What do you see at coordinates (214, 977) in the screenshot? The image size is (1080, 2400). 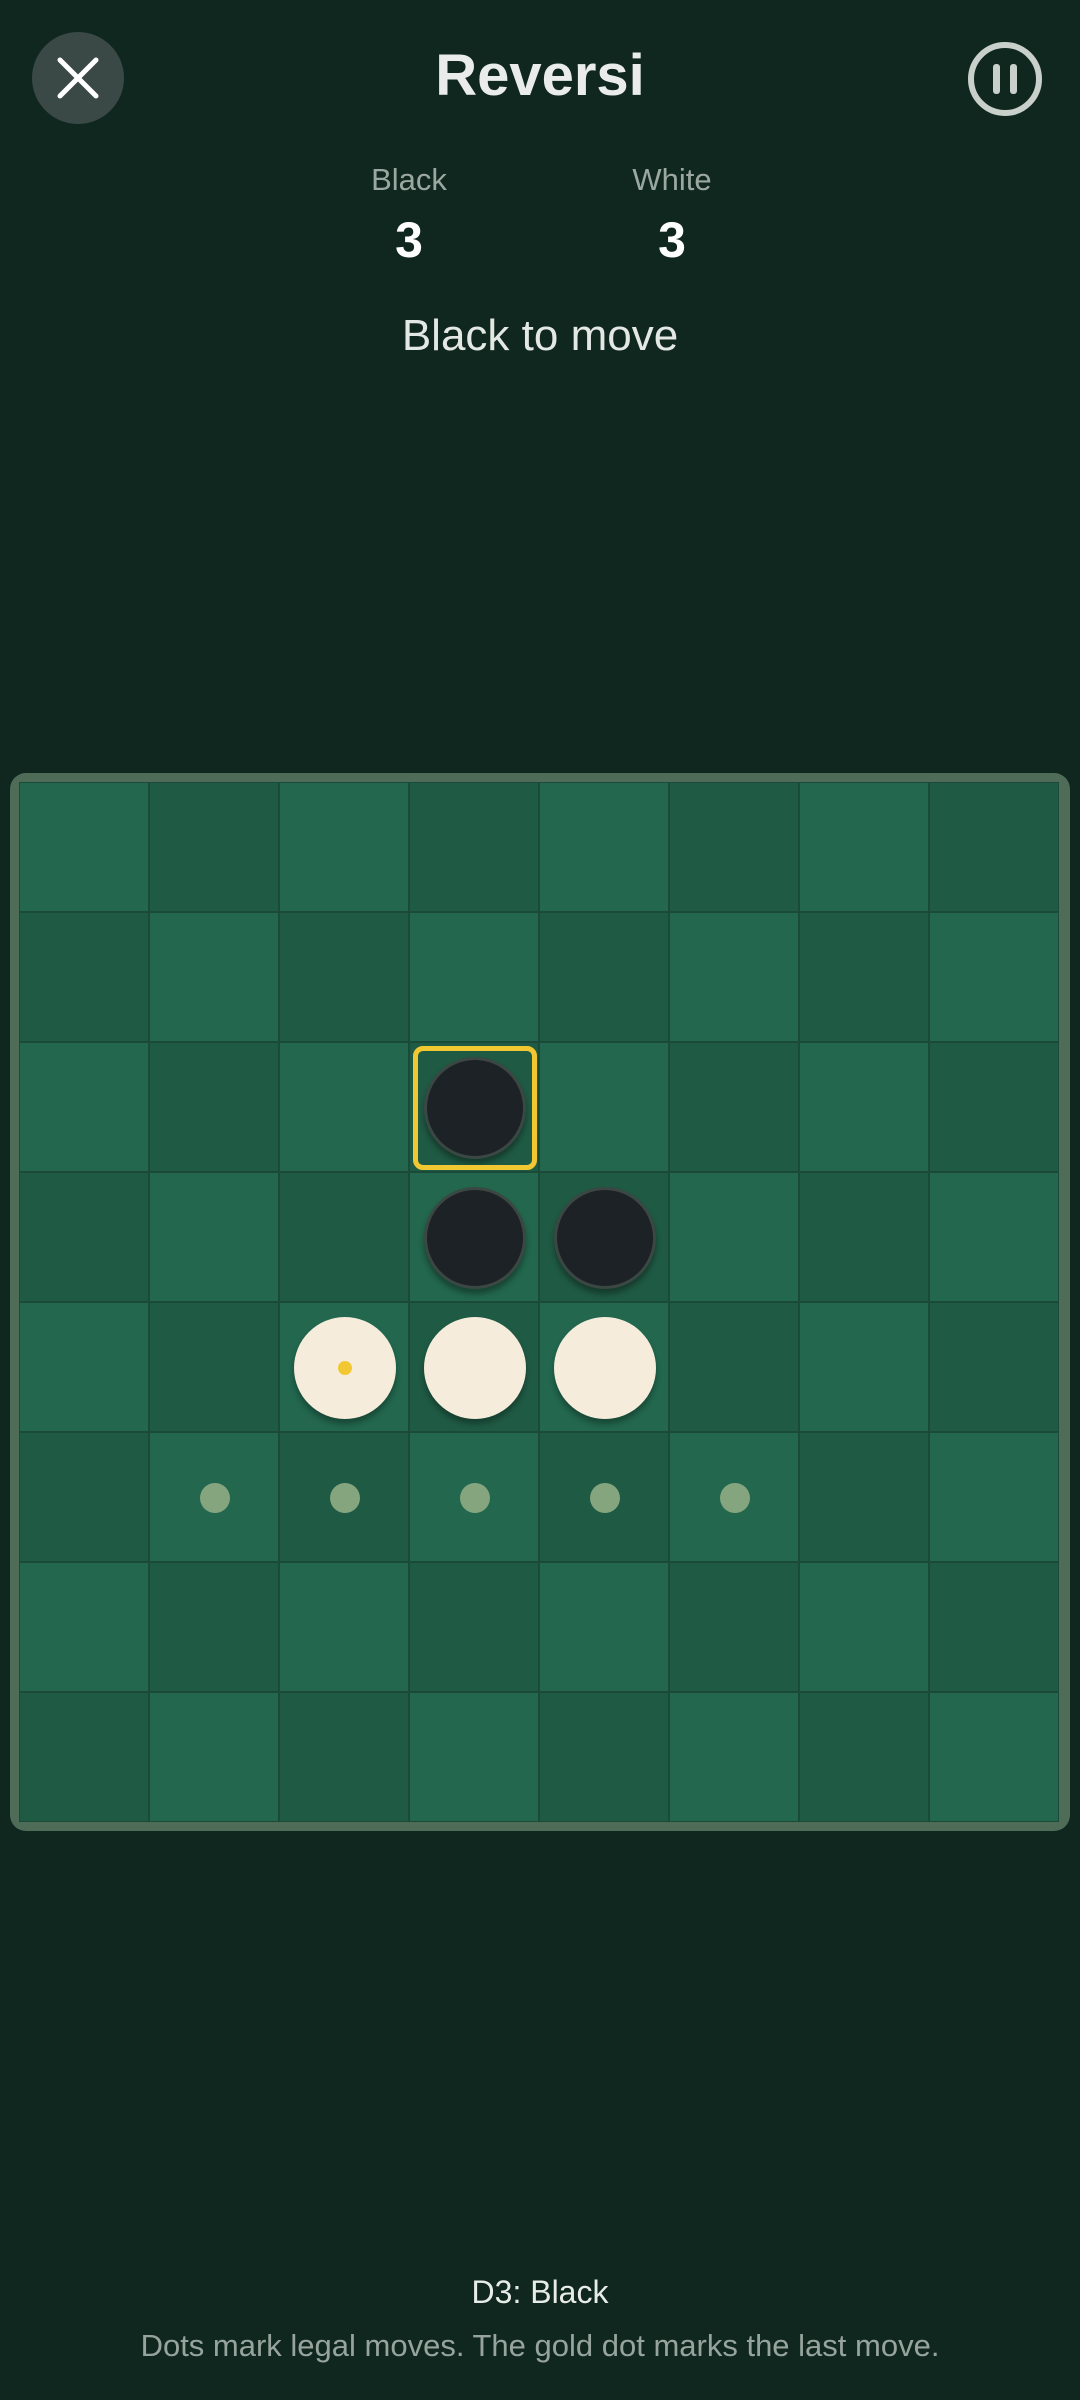 I see `board-cell-b2` at bounding box center [214, 977].